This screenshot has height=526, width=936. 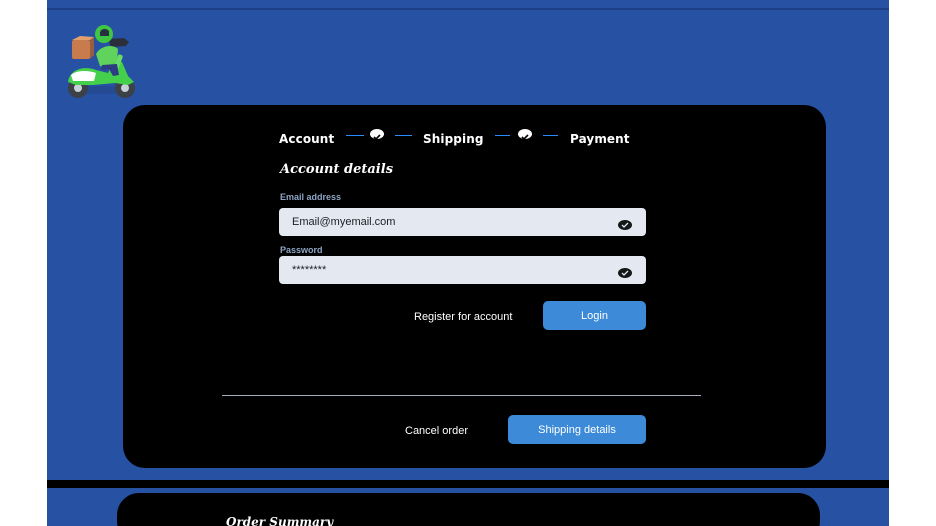 What do you see at coordinates (468, 509) in the screenshot?
I see `order-summary-card: Order Summary` at bounding box center [468, 509].